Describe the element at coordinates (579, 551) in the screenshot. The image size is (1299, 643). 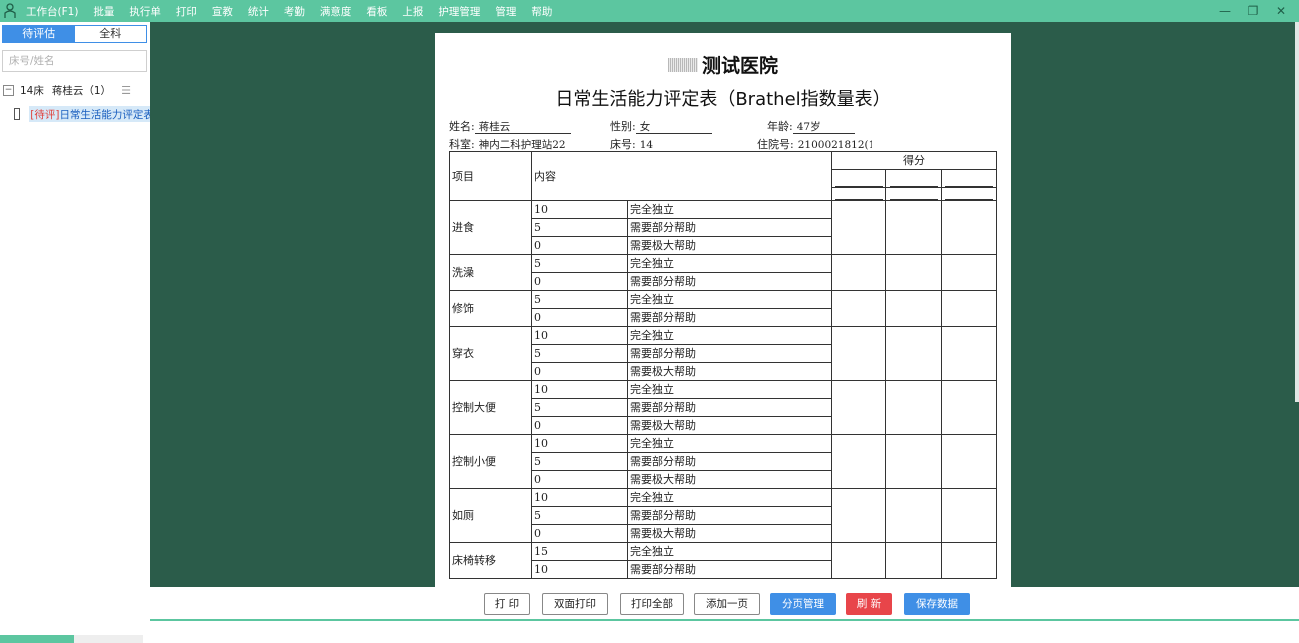
I see `score-value-cell: 15` at that location.